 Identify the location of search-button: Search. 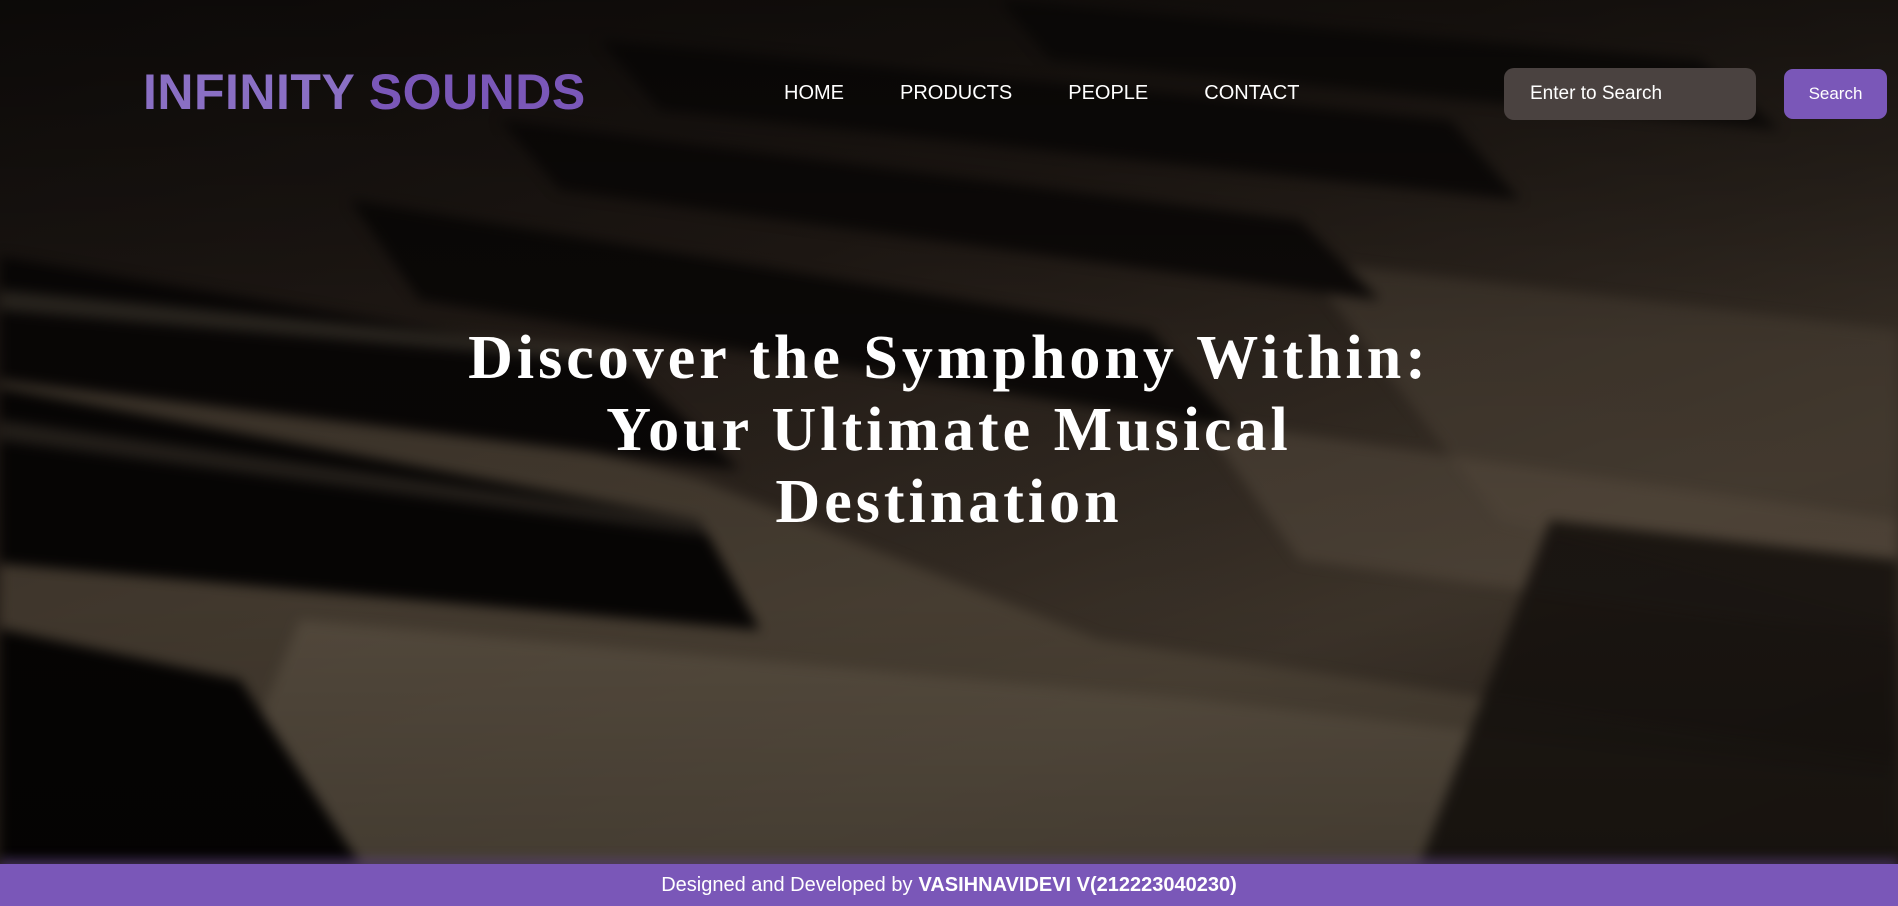
(1835, 94).